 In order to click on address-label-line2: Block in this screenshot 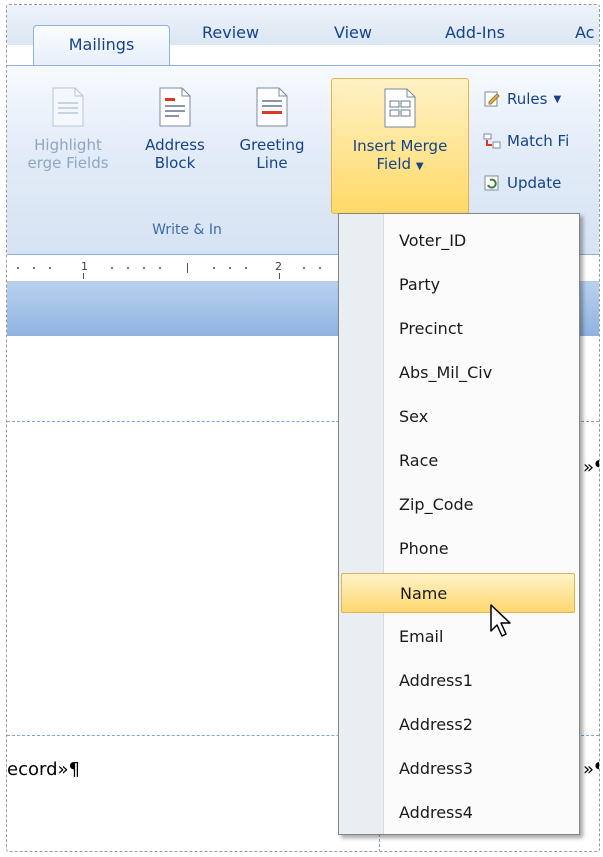, I will do `click(175, 163)`.